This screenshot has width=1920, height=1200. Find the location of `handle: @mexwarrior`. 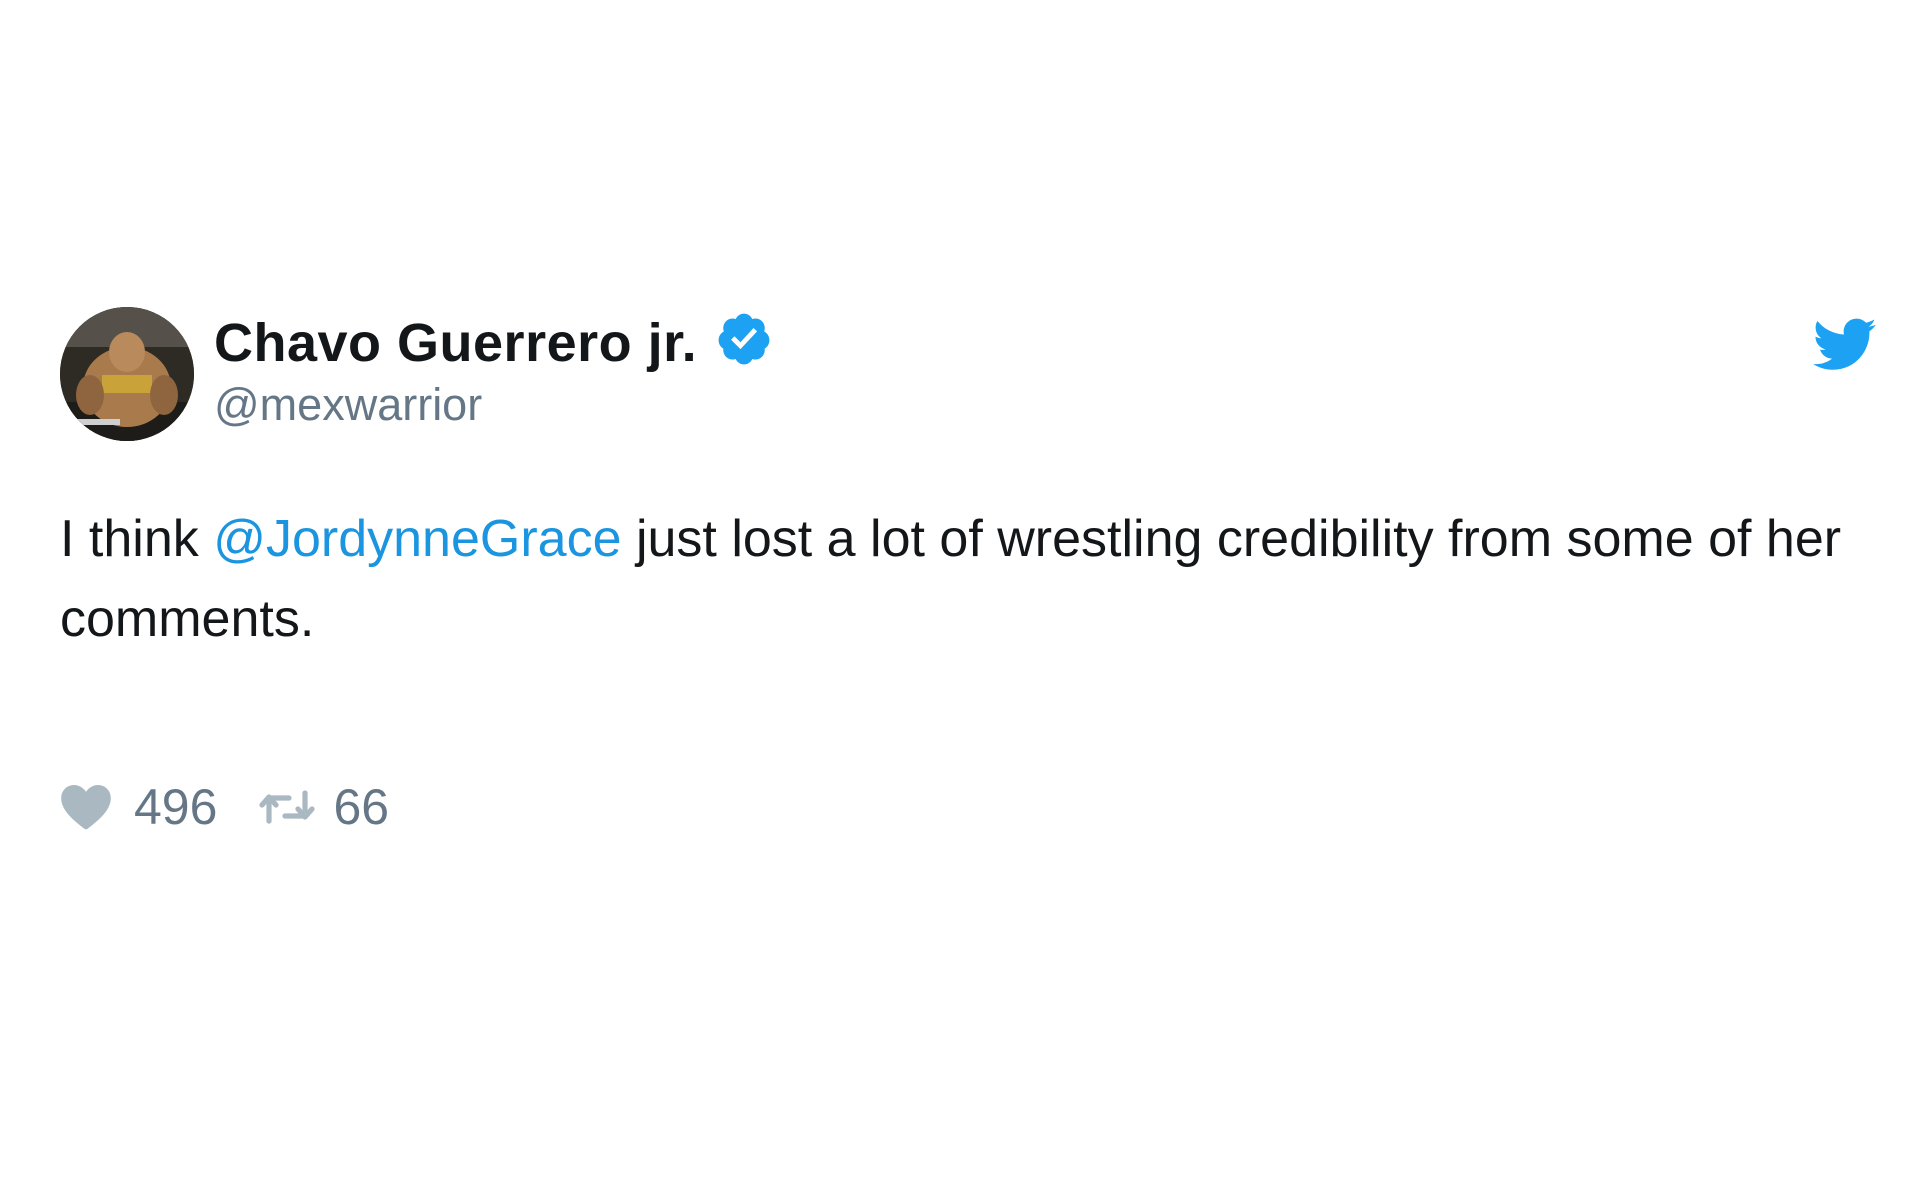

handle: @mexwarrior is located at coordinates (493, 405).